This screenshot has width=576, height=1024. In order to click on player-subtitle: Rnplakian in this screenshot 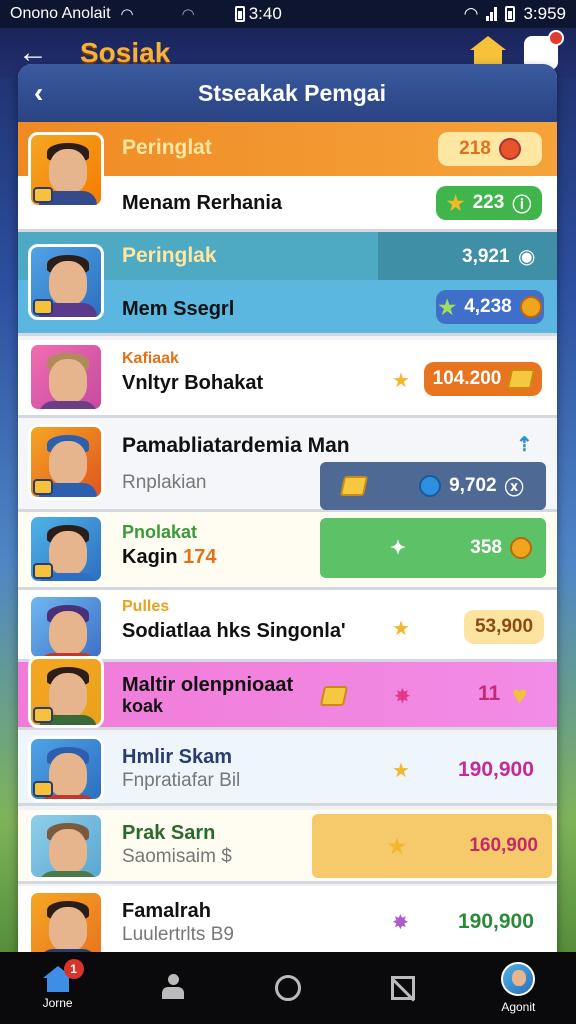, I will do `click(164, 482)`.